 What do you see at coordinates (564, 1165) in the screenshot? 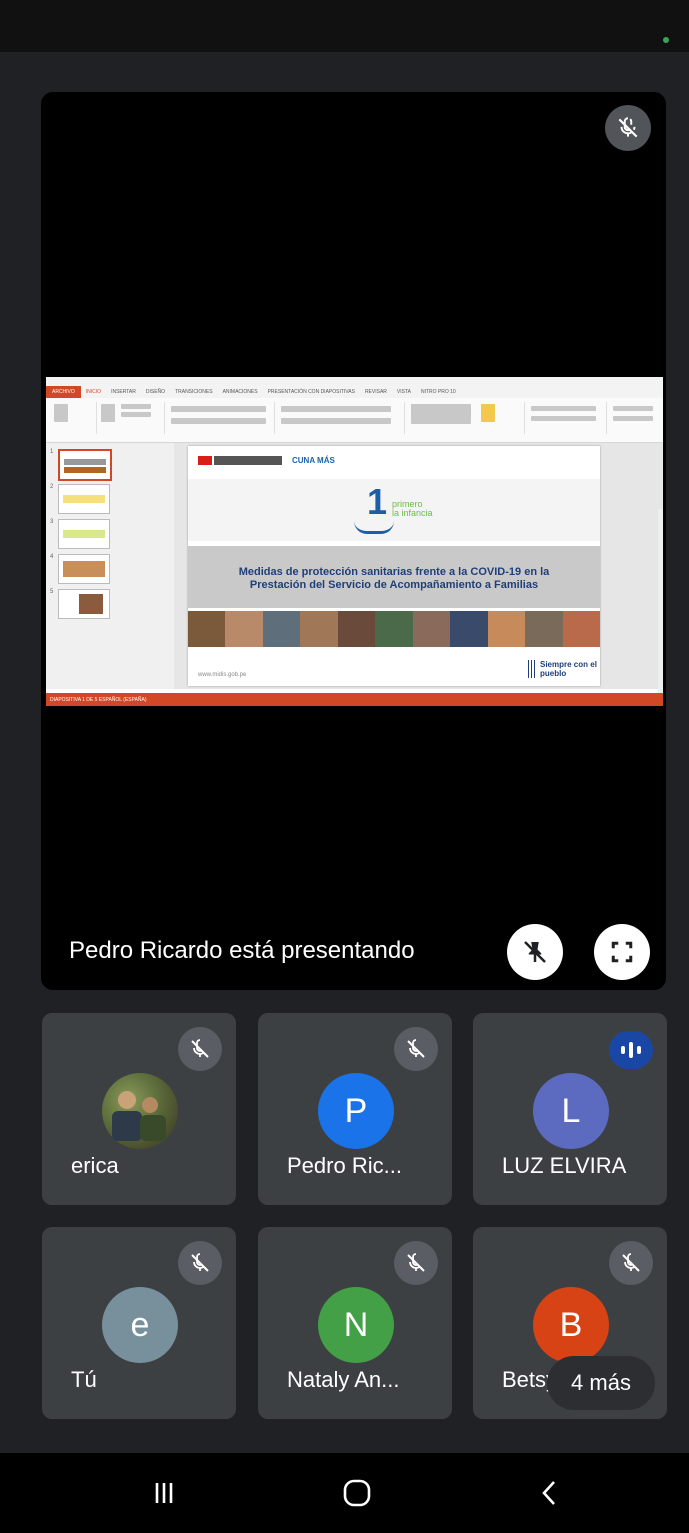
I see `participant-name: LUZ ELVIRA` at bounding box center [564, 1165].